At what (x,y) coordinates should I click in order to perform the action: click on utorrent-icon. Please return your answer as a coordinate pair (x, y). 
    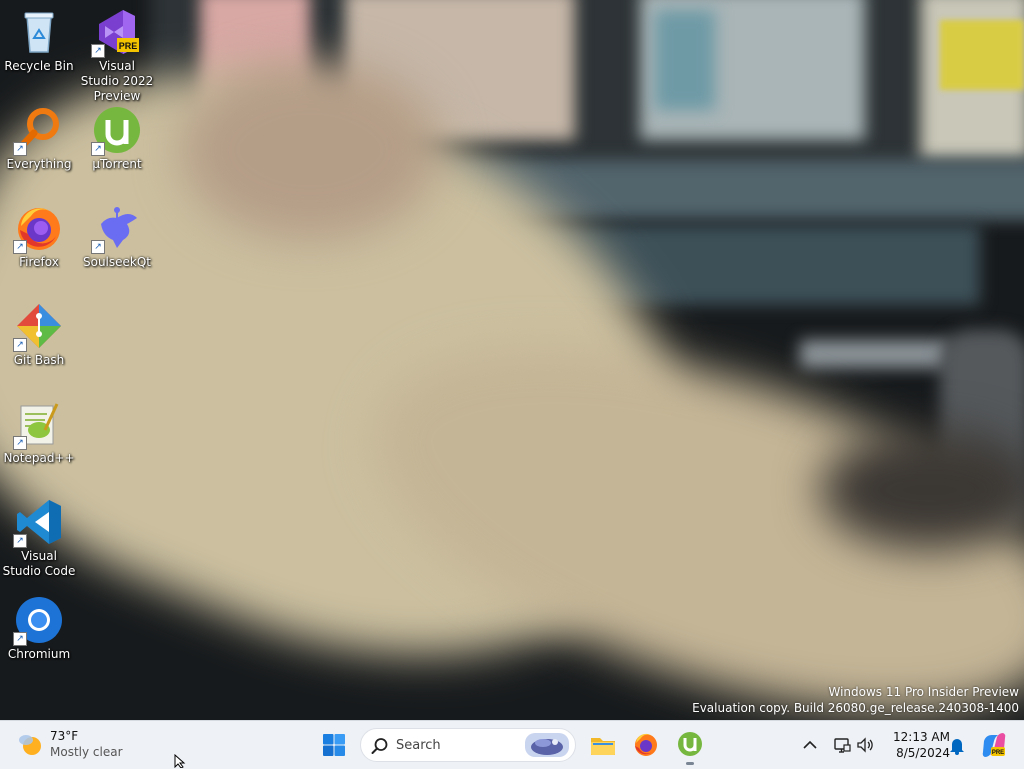
    Looking at the image, I should click on (690, 744).